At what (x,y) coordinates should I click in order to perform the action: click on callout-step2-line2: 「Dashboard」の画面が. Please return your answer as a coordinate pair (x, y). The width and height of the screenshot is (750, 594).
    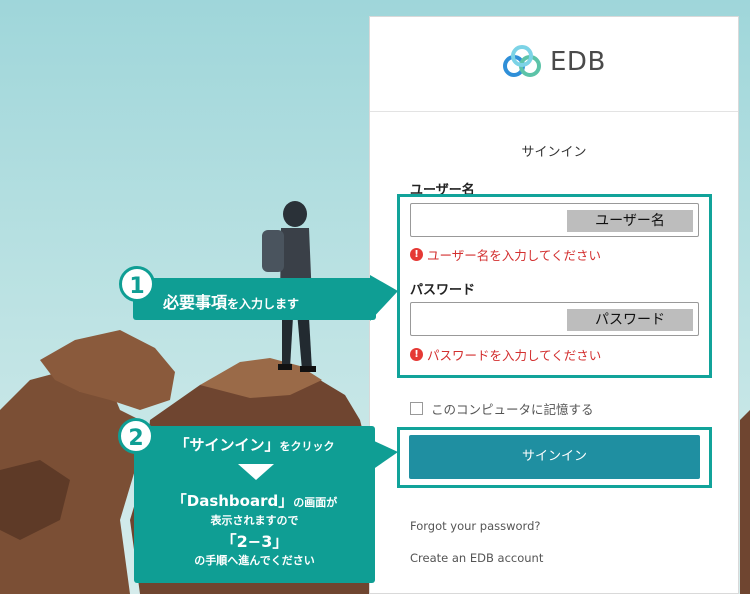
    Looking at the image, I should click on (254, 500).